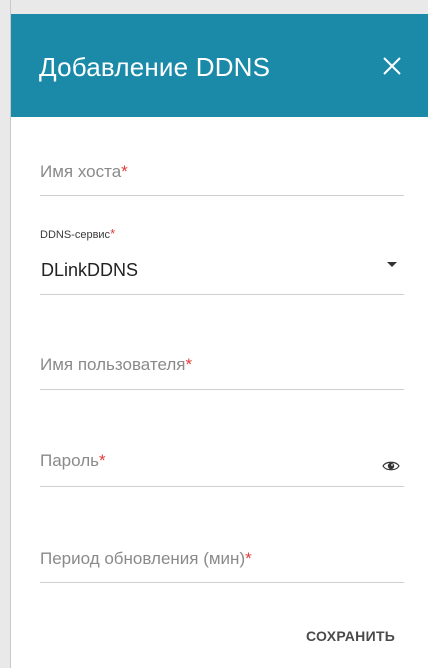 The width and height of the screenshot is (428, 668). Describe the element at coordinates (222, 294) in the screenshot. I see `ddns-service-underline` at that location.